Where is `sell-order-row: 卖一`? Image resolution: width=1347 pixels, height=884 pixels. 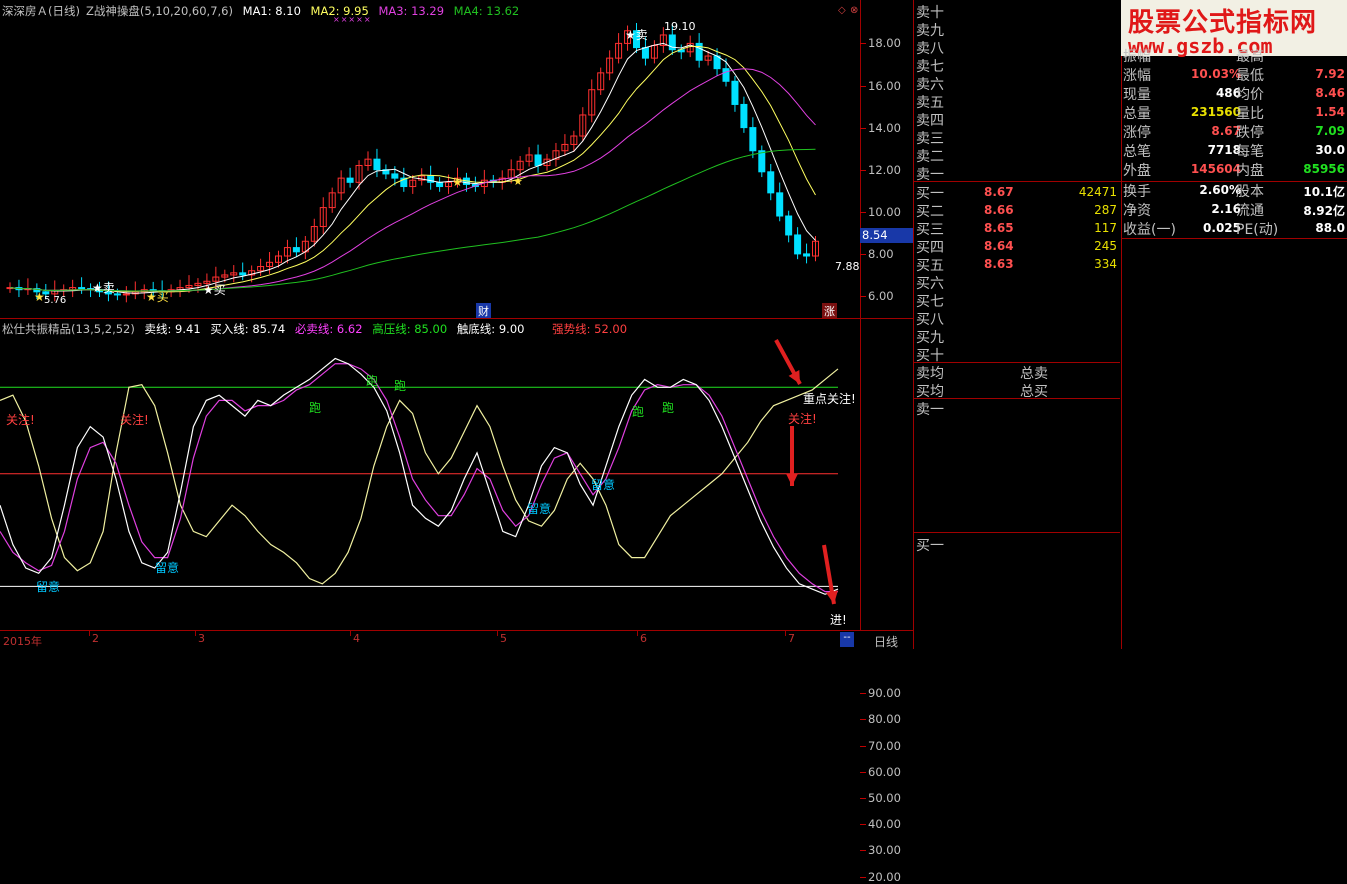
sell-order-row: 卖一 is located at coordinates (1017, 173).